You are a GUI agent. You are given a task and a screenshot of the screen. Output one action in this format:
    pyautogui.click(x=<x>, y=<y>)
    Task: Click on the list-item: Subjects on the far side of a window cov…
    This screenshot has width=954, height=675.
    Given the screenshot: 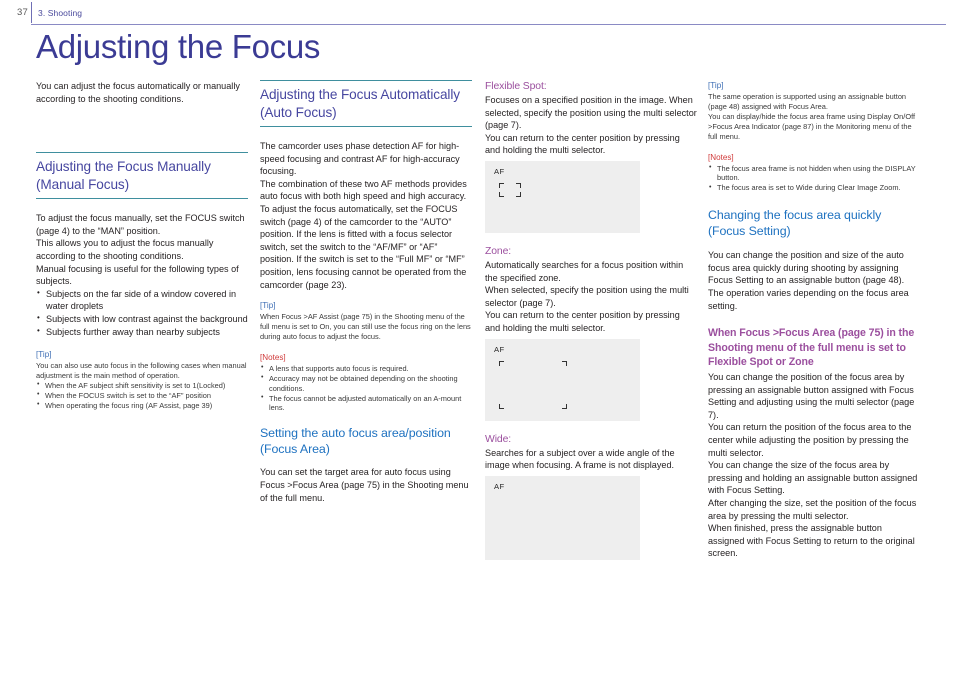 What is the action you would take?
    pyautogui.click(x=142, y=300)
    